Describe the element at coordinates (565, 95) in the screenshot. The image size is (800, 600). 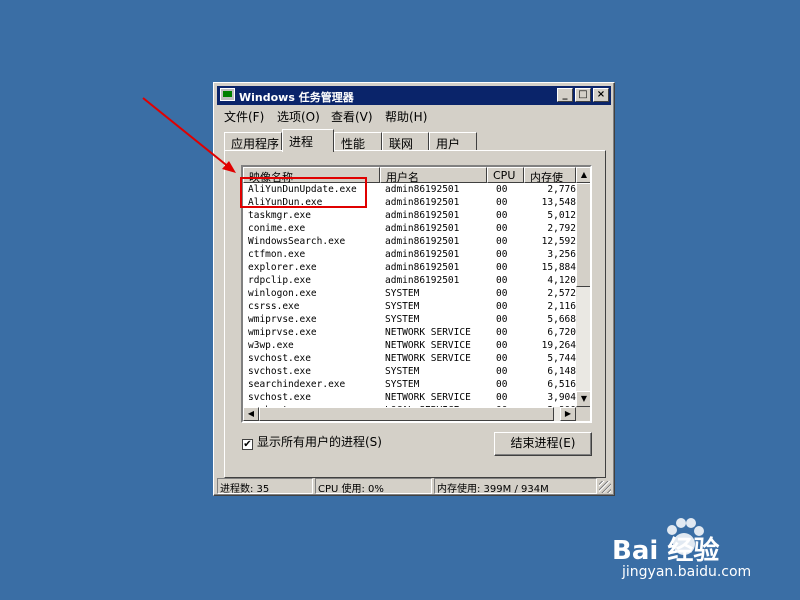
I see `minimize-button: _` at that location.